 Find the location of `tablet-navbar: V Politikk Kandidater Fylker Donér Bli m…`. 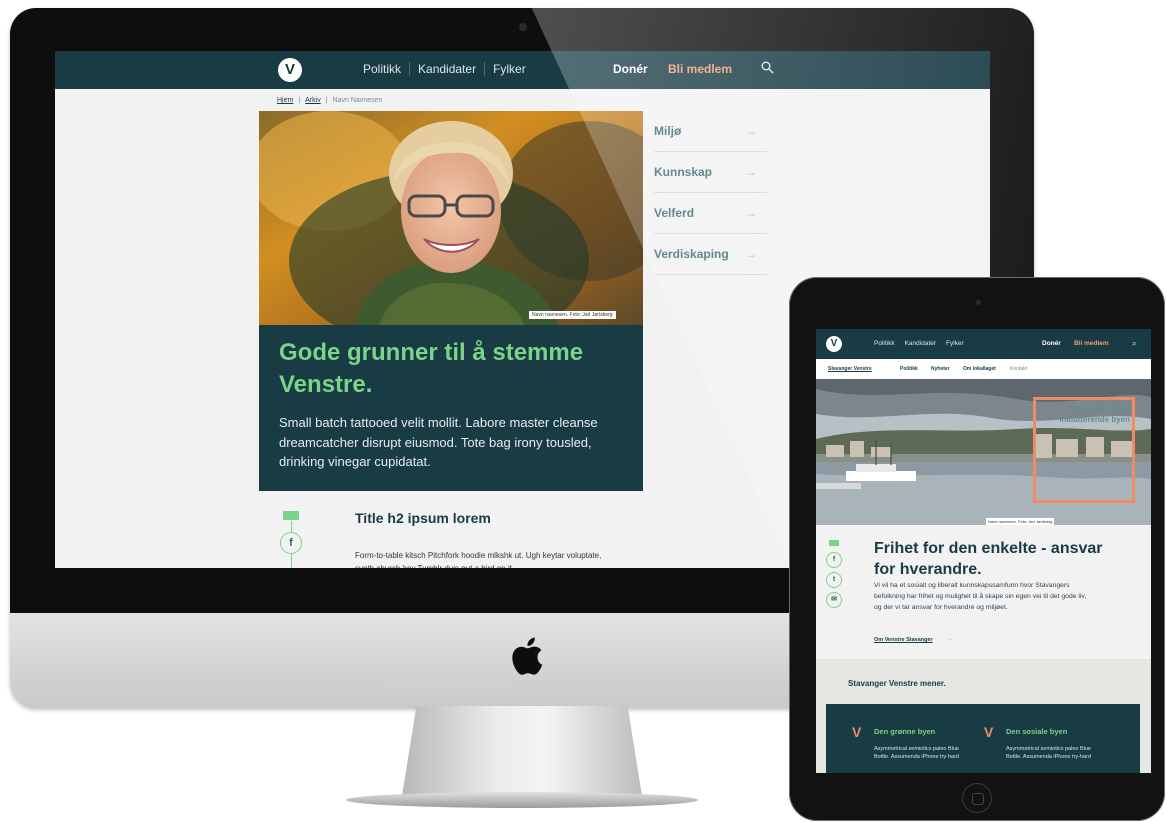

tablet-navbar: V Politikk Kandidater Fylker Donér Bli m… is located at coordinates (983, 344).